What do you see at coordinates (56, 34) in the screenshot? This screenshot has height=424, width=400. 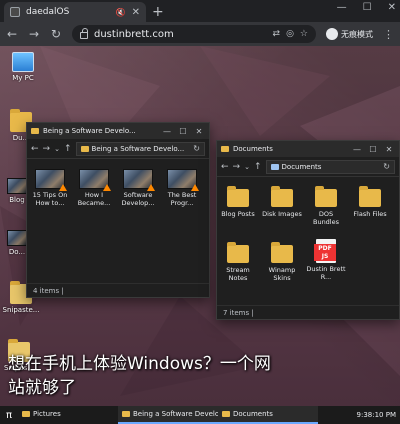 I see `reload-icon: ↻` at bounding box center [56, 34].